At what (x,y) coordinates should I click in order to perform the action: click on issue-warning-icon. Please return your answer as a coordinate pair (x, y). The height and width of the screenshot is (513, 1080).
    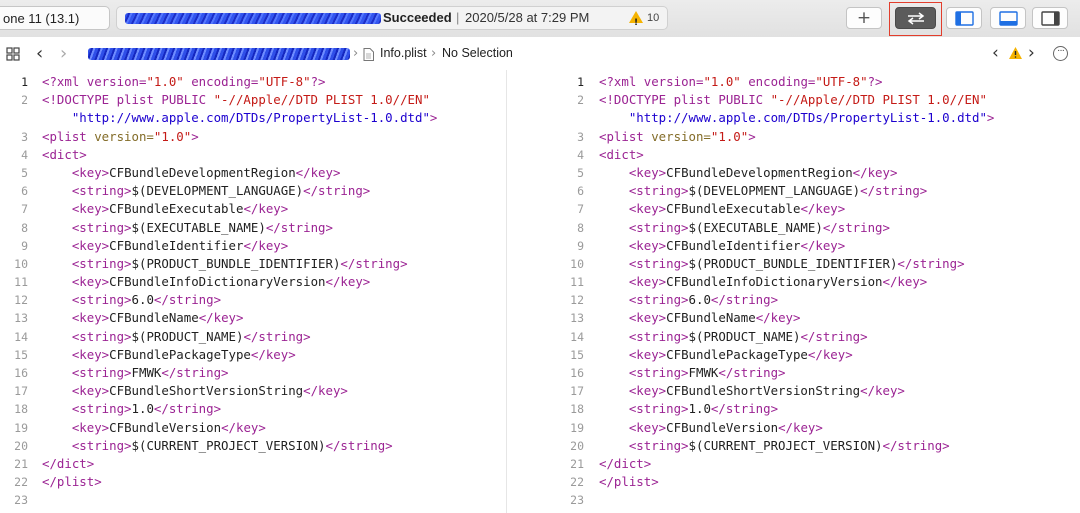
    Looking at the image, I should click on (1015, 53).